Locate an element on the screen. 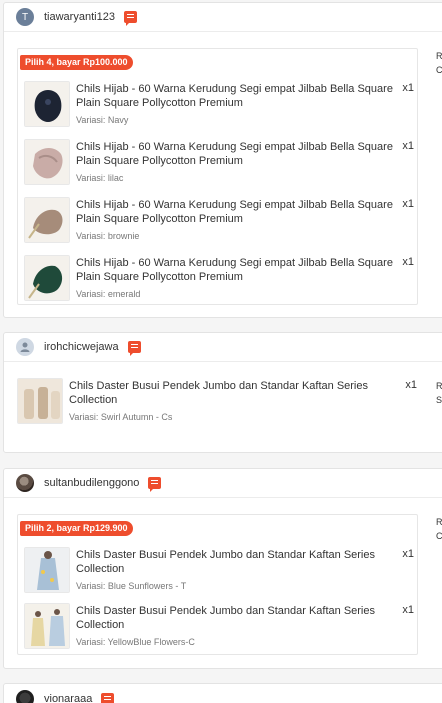 Image resolution: width=442 pixels, height=703 pixels. order-card: vionaraaa is located at coordinates (222, 693).